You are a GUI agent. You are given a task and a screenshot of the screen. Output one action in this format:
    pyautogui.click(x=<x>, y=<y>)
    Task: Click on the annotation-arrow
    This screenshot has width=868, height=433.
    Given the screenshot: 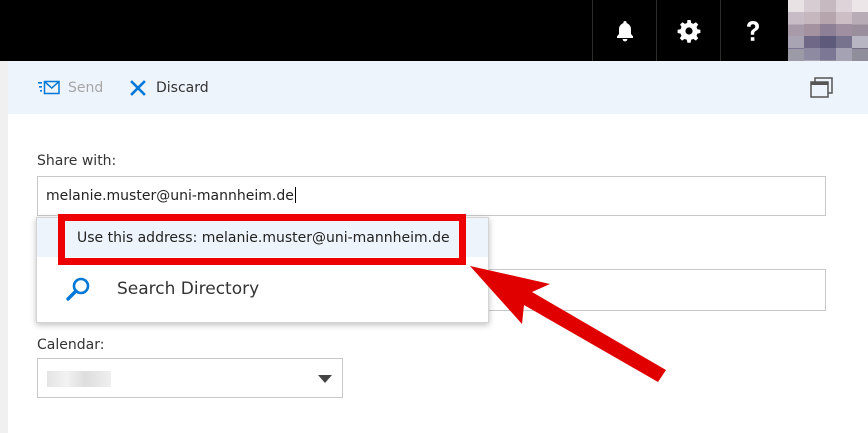 What is the action you would take?
    pyautogui.click(x=568, y=324)
    